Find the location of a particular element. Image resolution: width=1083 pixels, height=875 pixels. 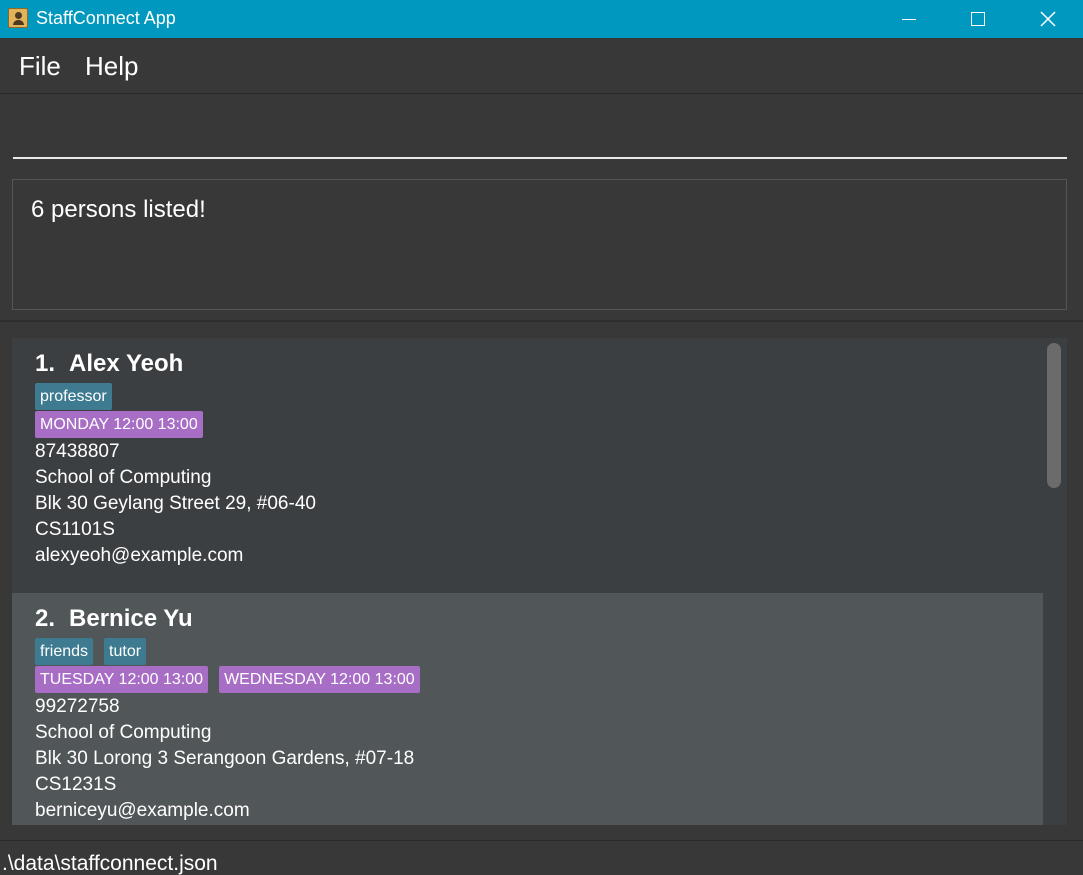

person-name: Bernice Yu is located at coordinates (131, 618).